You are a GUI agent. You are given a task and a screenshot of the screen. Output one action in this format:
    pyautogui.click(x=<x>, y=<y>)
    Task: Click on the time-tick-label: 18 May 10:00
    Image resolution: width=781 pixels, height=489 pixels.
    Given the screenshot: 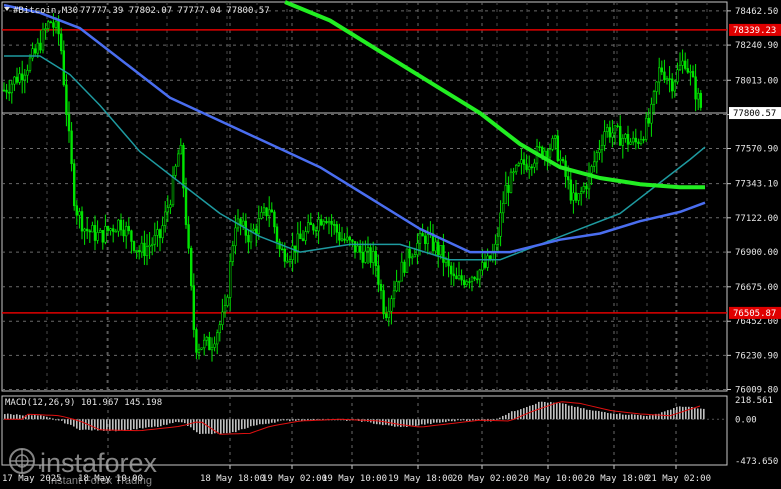 What is the action you would take?
    pyautogui.click(x=110, y=479)
    